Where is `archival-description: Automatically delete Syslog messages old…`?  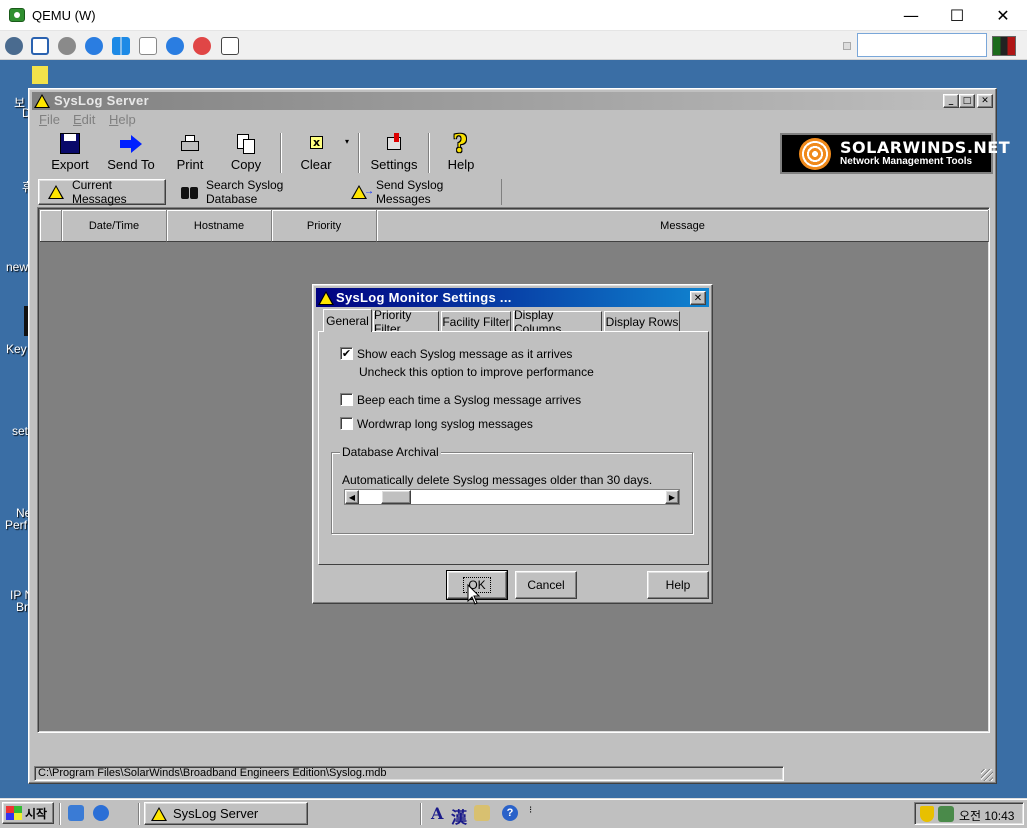 archival-description: Automatically delete Syslog messages old… is located at coordinates (497, 480).